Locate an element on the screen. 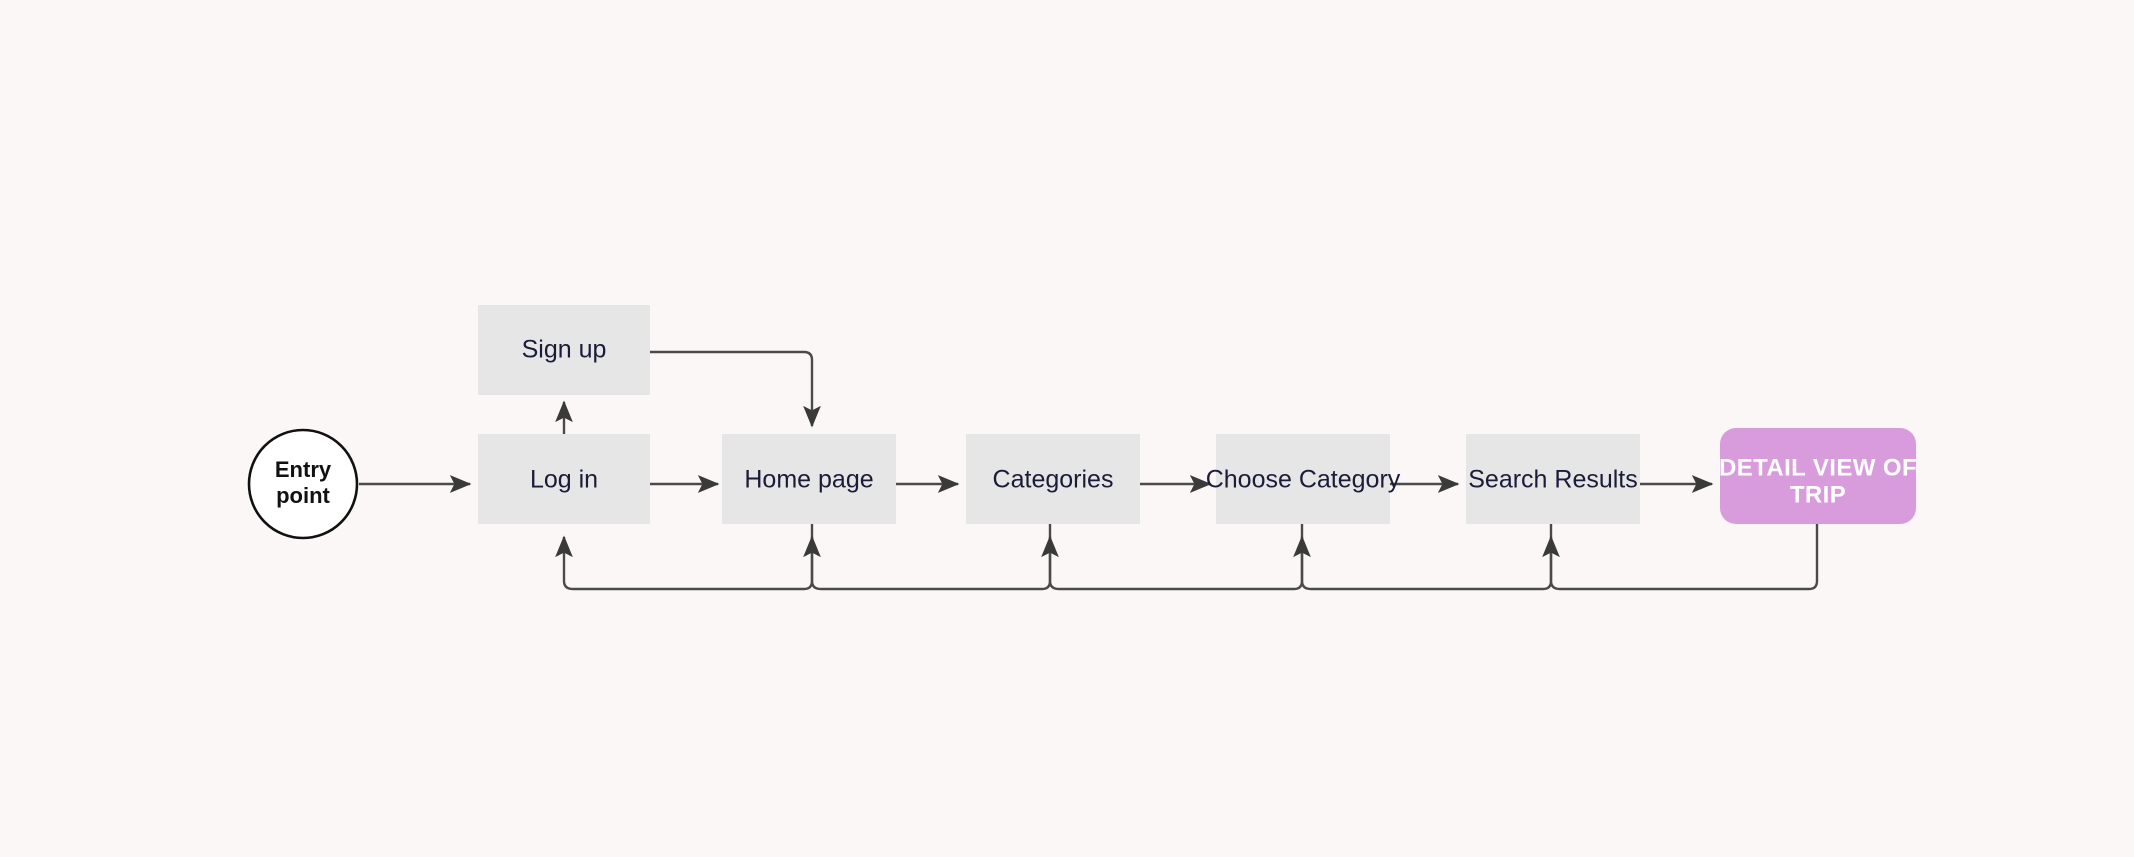 The width and height of the screenshot is (2134, 857). edge-searchresults-back-to-choosecategory is located at coordinates (1423, 557).